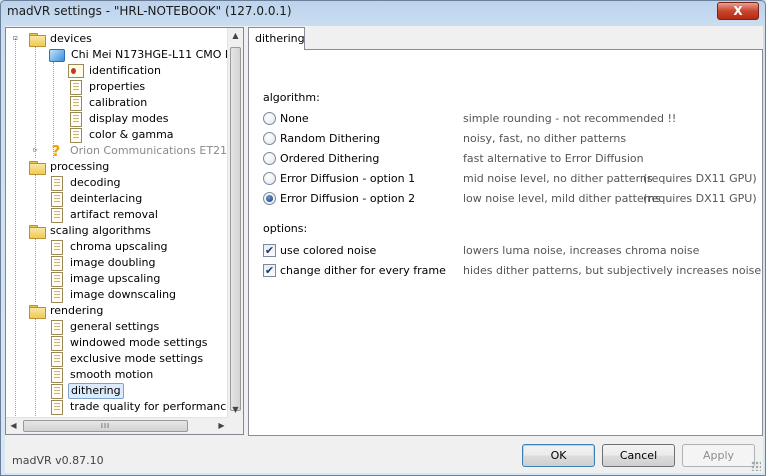 This screenshot has width=766, height=476. I want to click on collapse-icon: ▫, so click(15, 38).